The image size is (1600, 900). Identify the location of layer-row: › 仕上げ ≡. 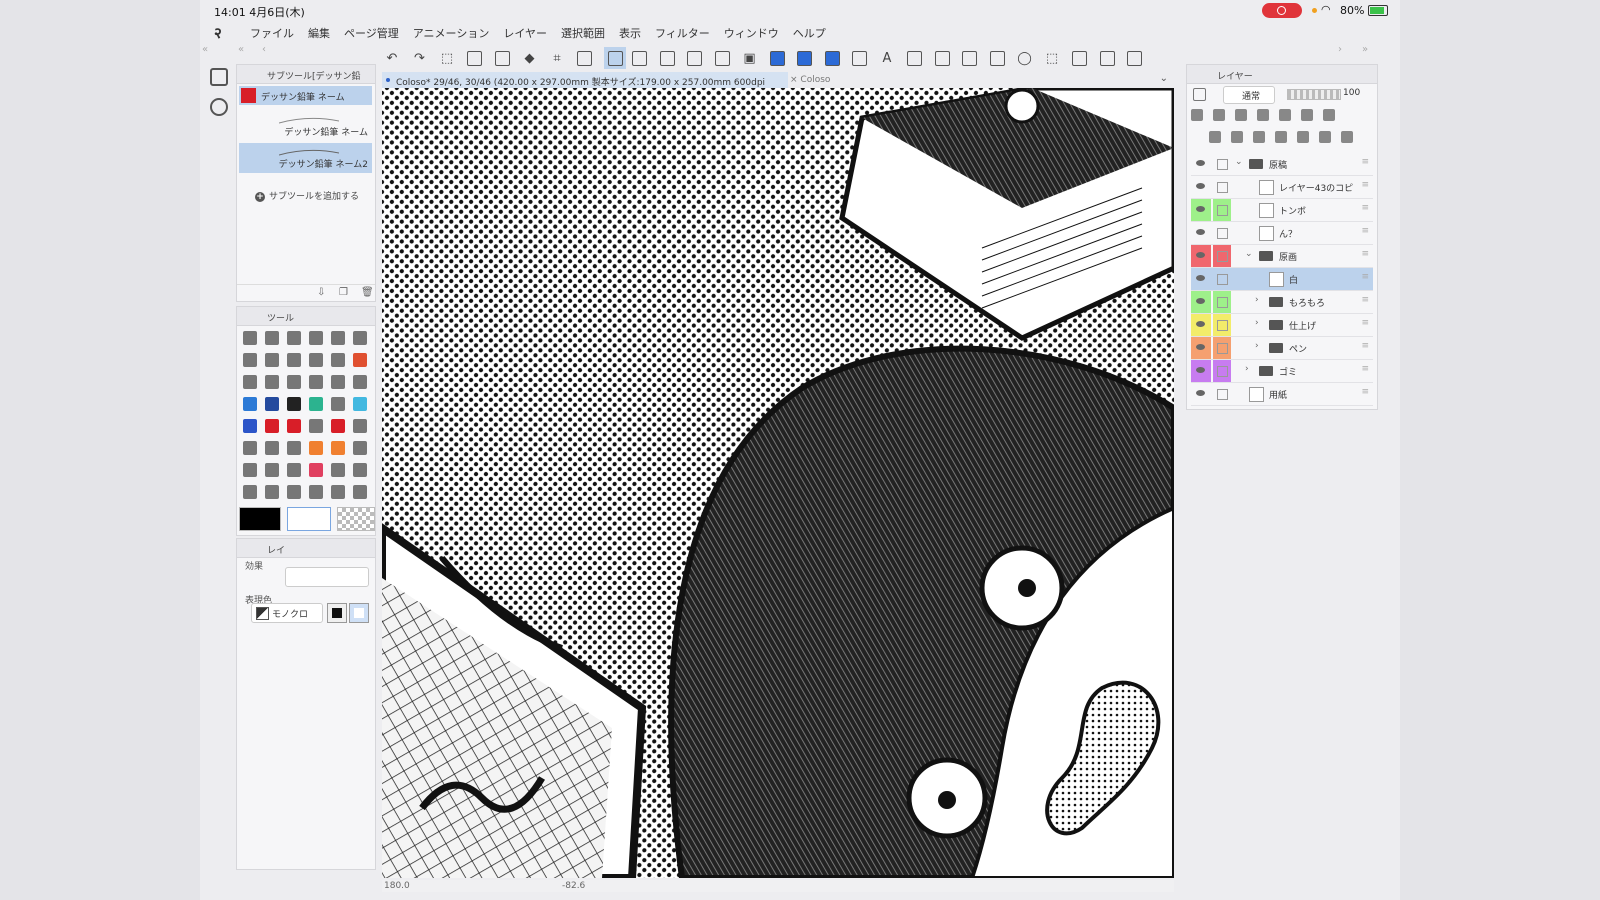
(1282, 325).